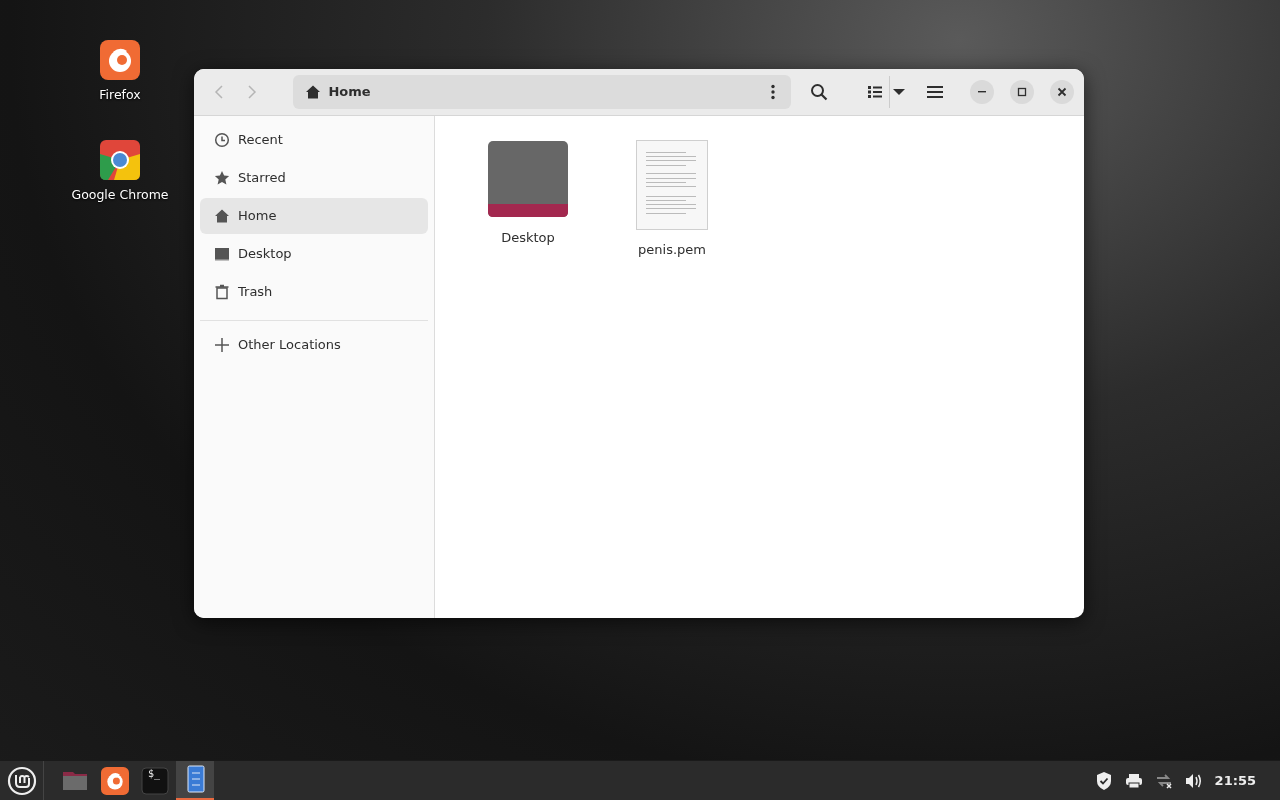  I want to click on clock-icon, so click(222, 140).